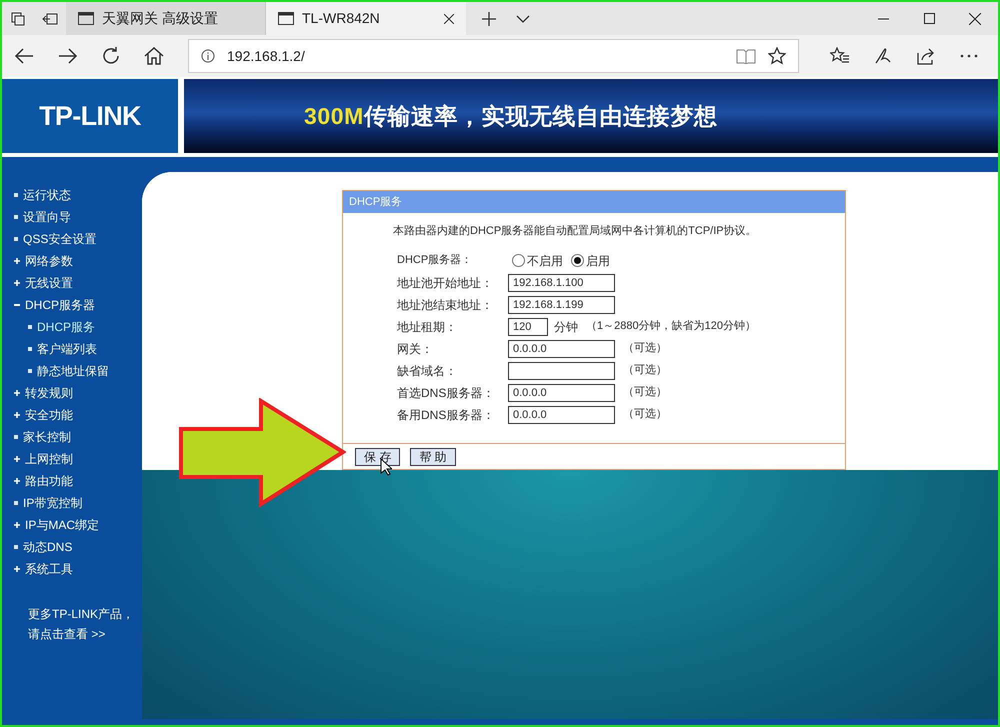  I want to click on menu-item: DHCP服务器, so click(60, 305).